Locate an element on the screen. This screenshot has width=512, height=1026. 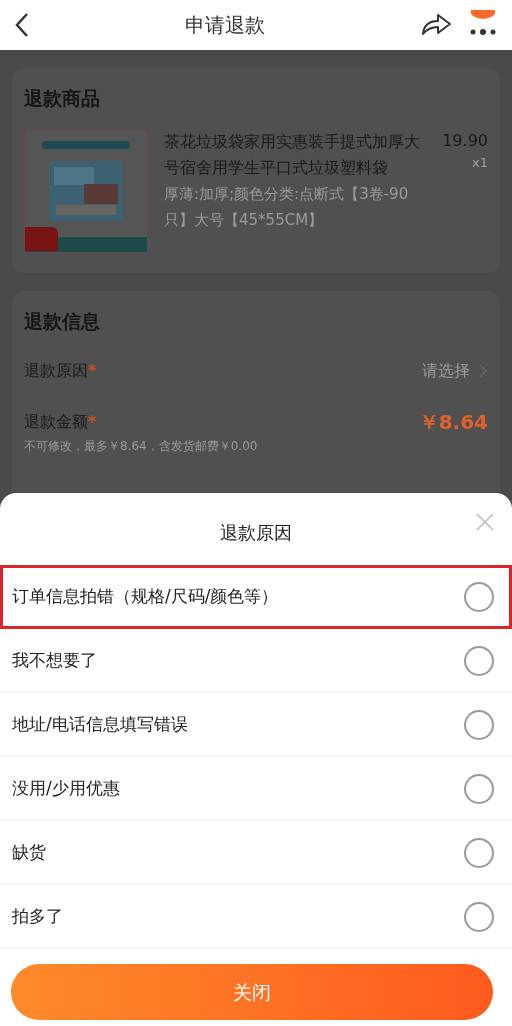
option-label: 订单信息拍错（规格/尺码/颜色等） is located at coordinates (145, 597).